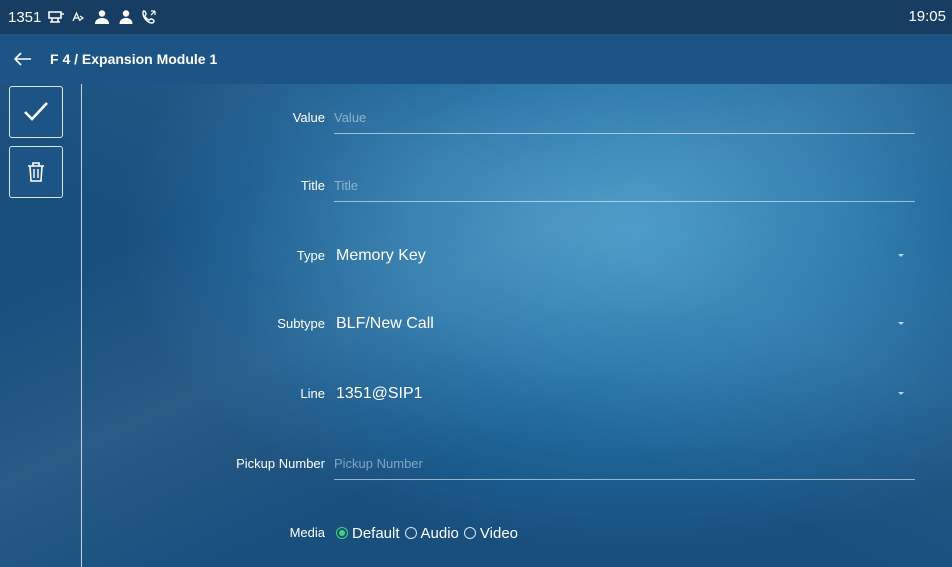 The height and width of the screenshot is (567, 952). What do you see at coordinates (624, 118) in the screenshot?
I see `value-input` at bounding box center [624, 118].